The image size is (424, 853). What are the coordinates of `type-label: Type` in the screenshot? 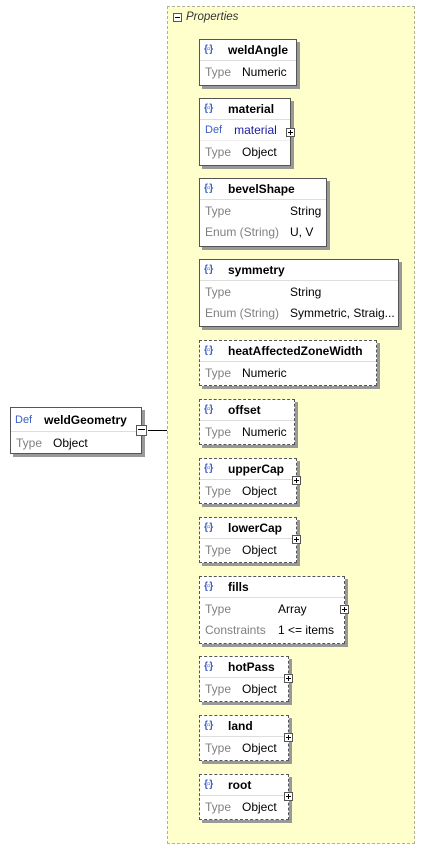 It's located at (29, 443).